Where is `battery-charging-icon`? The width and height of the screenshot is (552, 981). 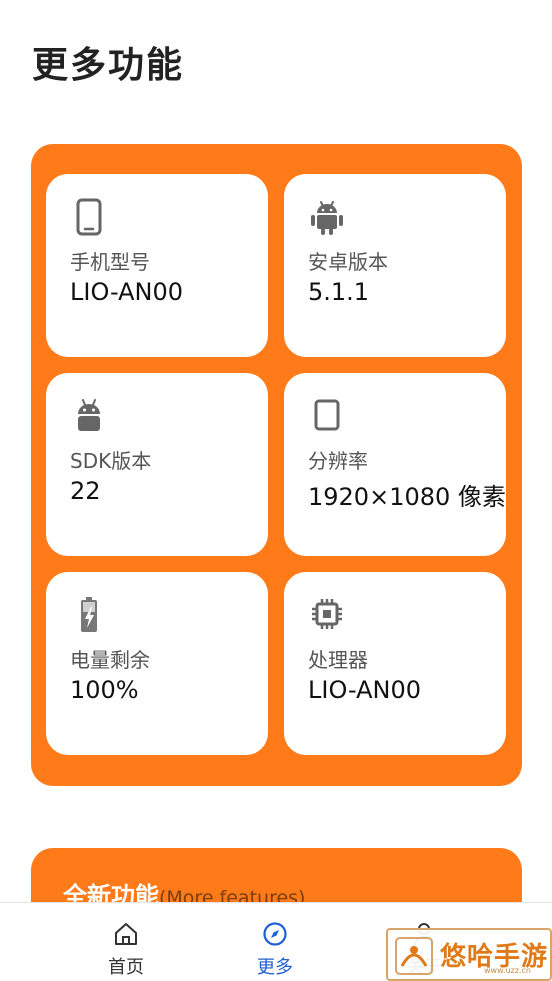
battery-charging-icon is located at coordinates (89, 614).